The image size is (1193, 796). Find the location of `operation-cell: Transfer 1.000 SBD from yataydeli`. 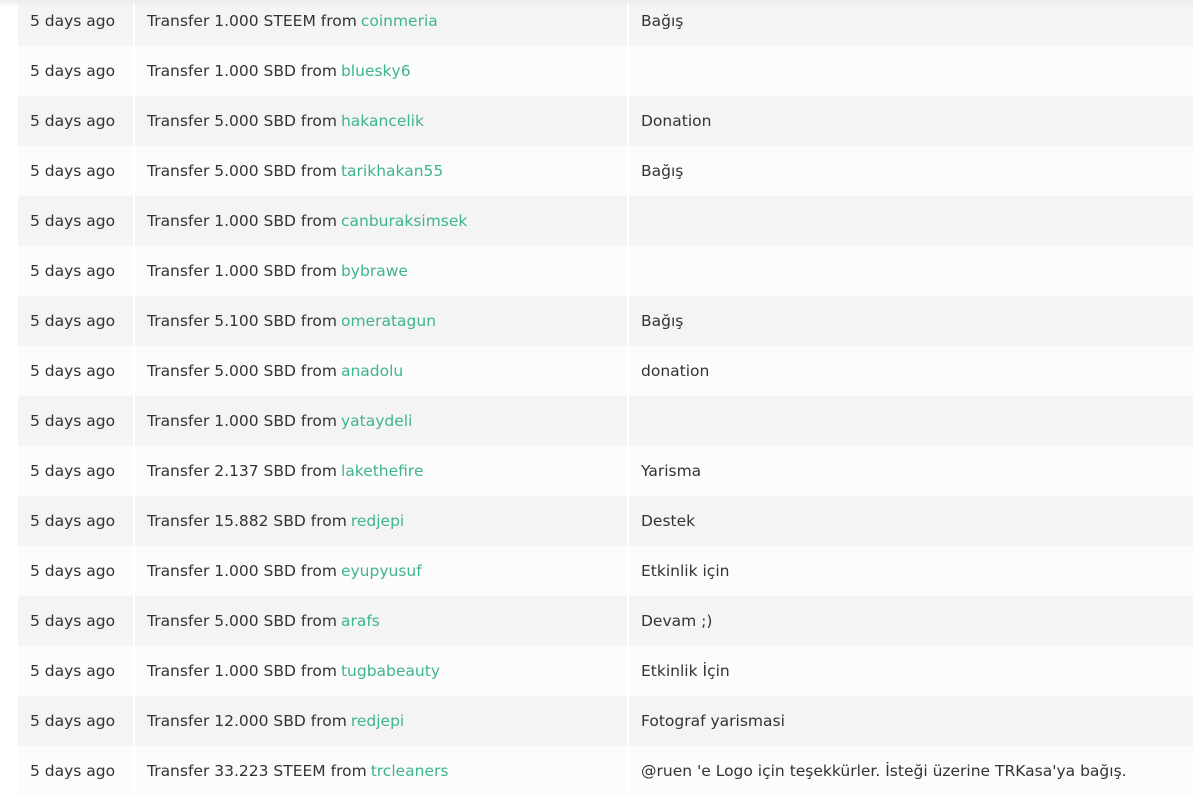

operation-cell: Transfer 1.000 SBD from yataydeli is located at coordinates (380, 421).